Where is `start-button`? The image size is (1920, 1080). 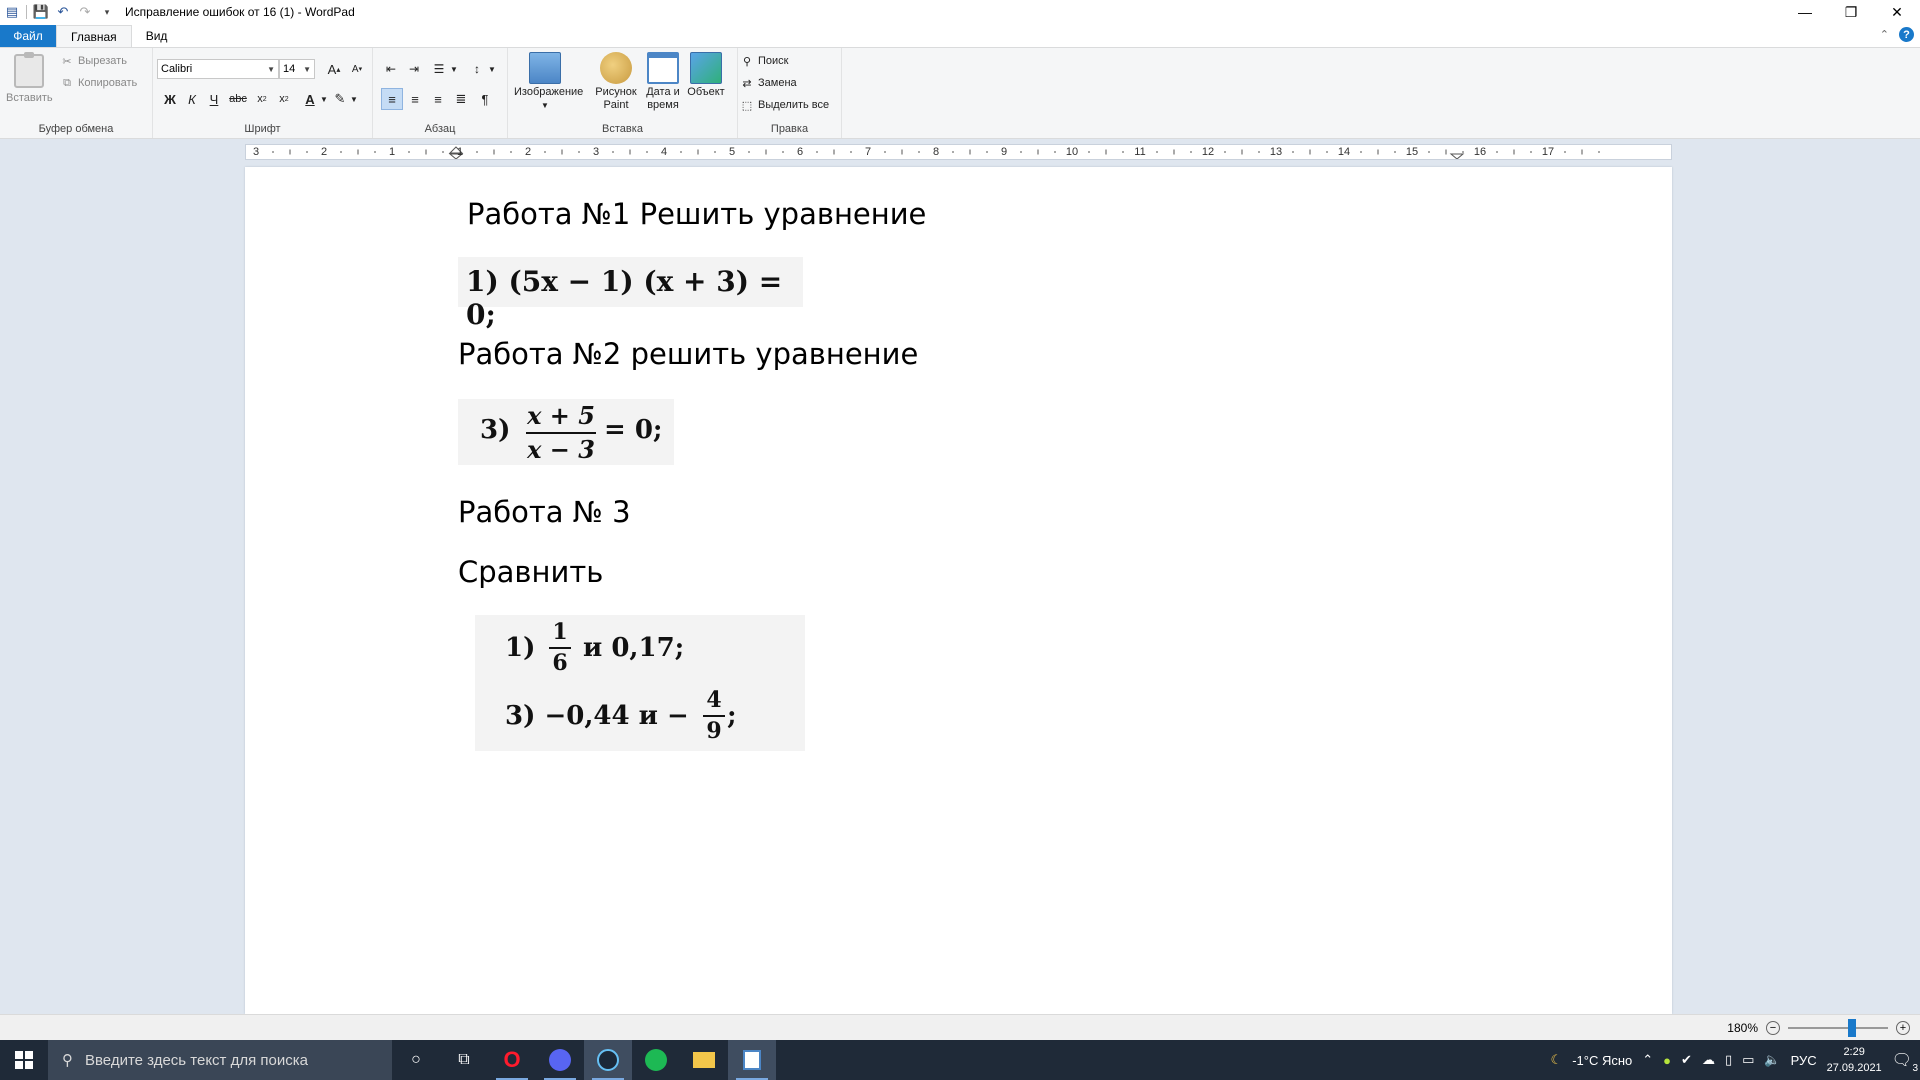
start-button is located at coordinates (24, 1060).